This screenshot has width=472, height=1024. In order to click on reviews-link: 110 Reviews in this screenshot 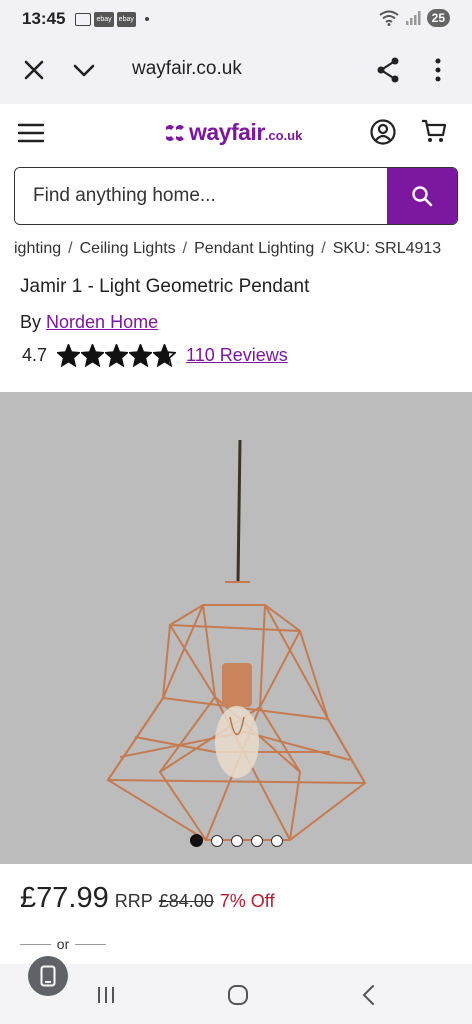, I will do `click(237, 355)`.